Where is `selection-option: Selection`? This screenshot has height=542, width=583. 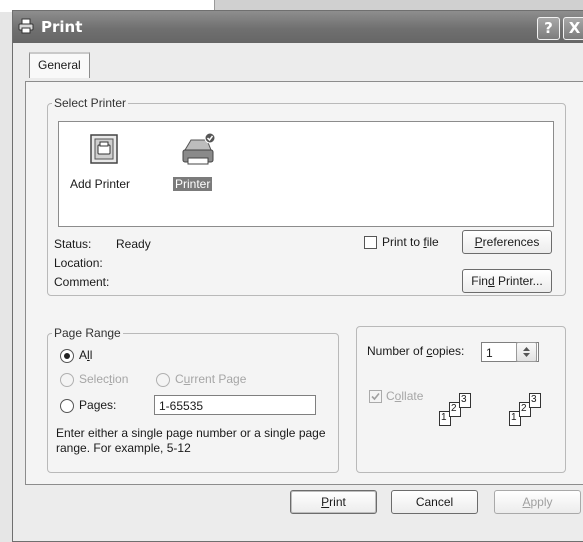 selection-option: Selection is located at coordinates (100, 380).